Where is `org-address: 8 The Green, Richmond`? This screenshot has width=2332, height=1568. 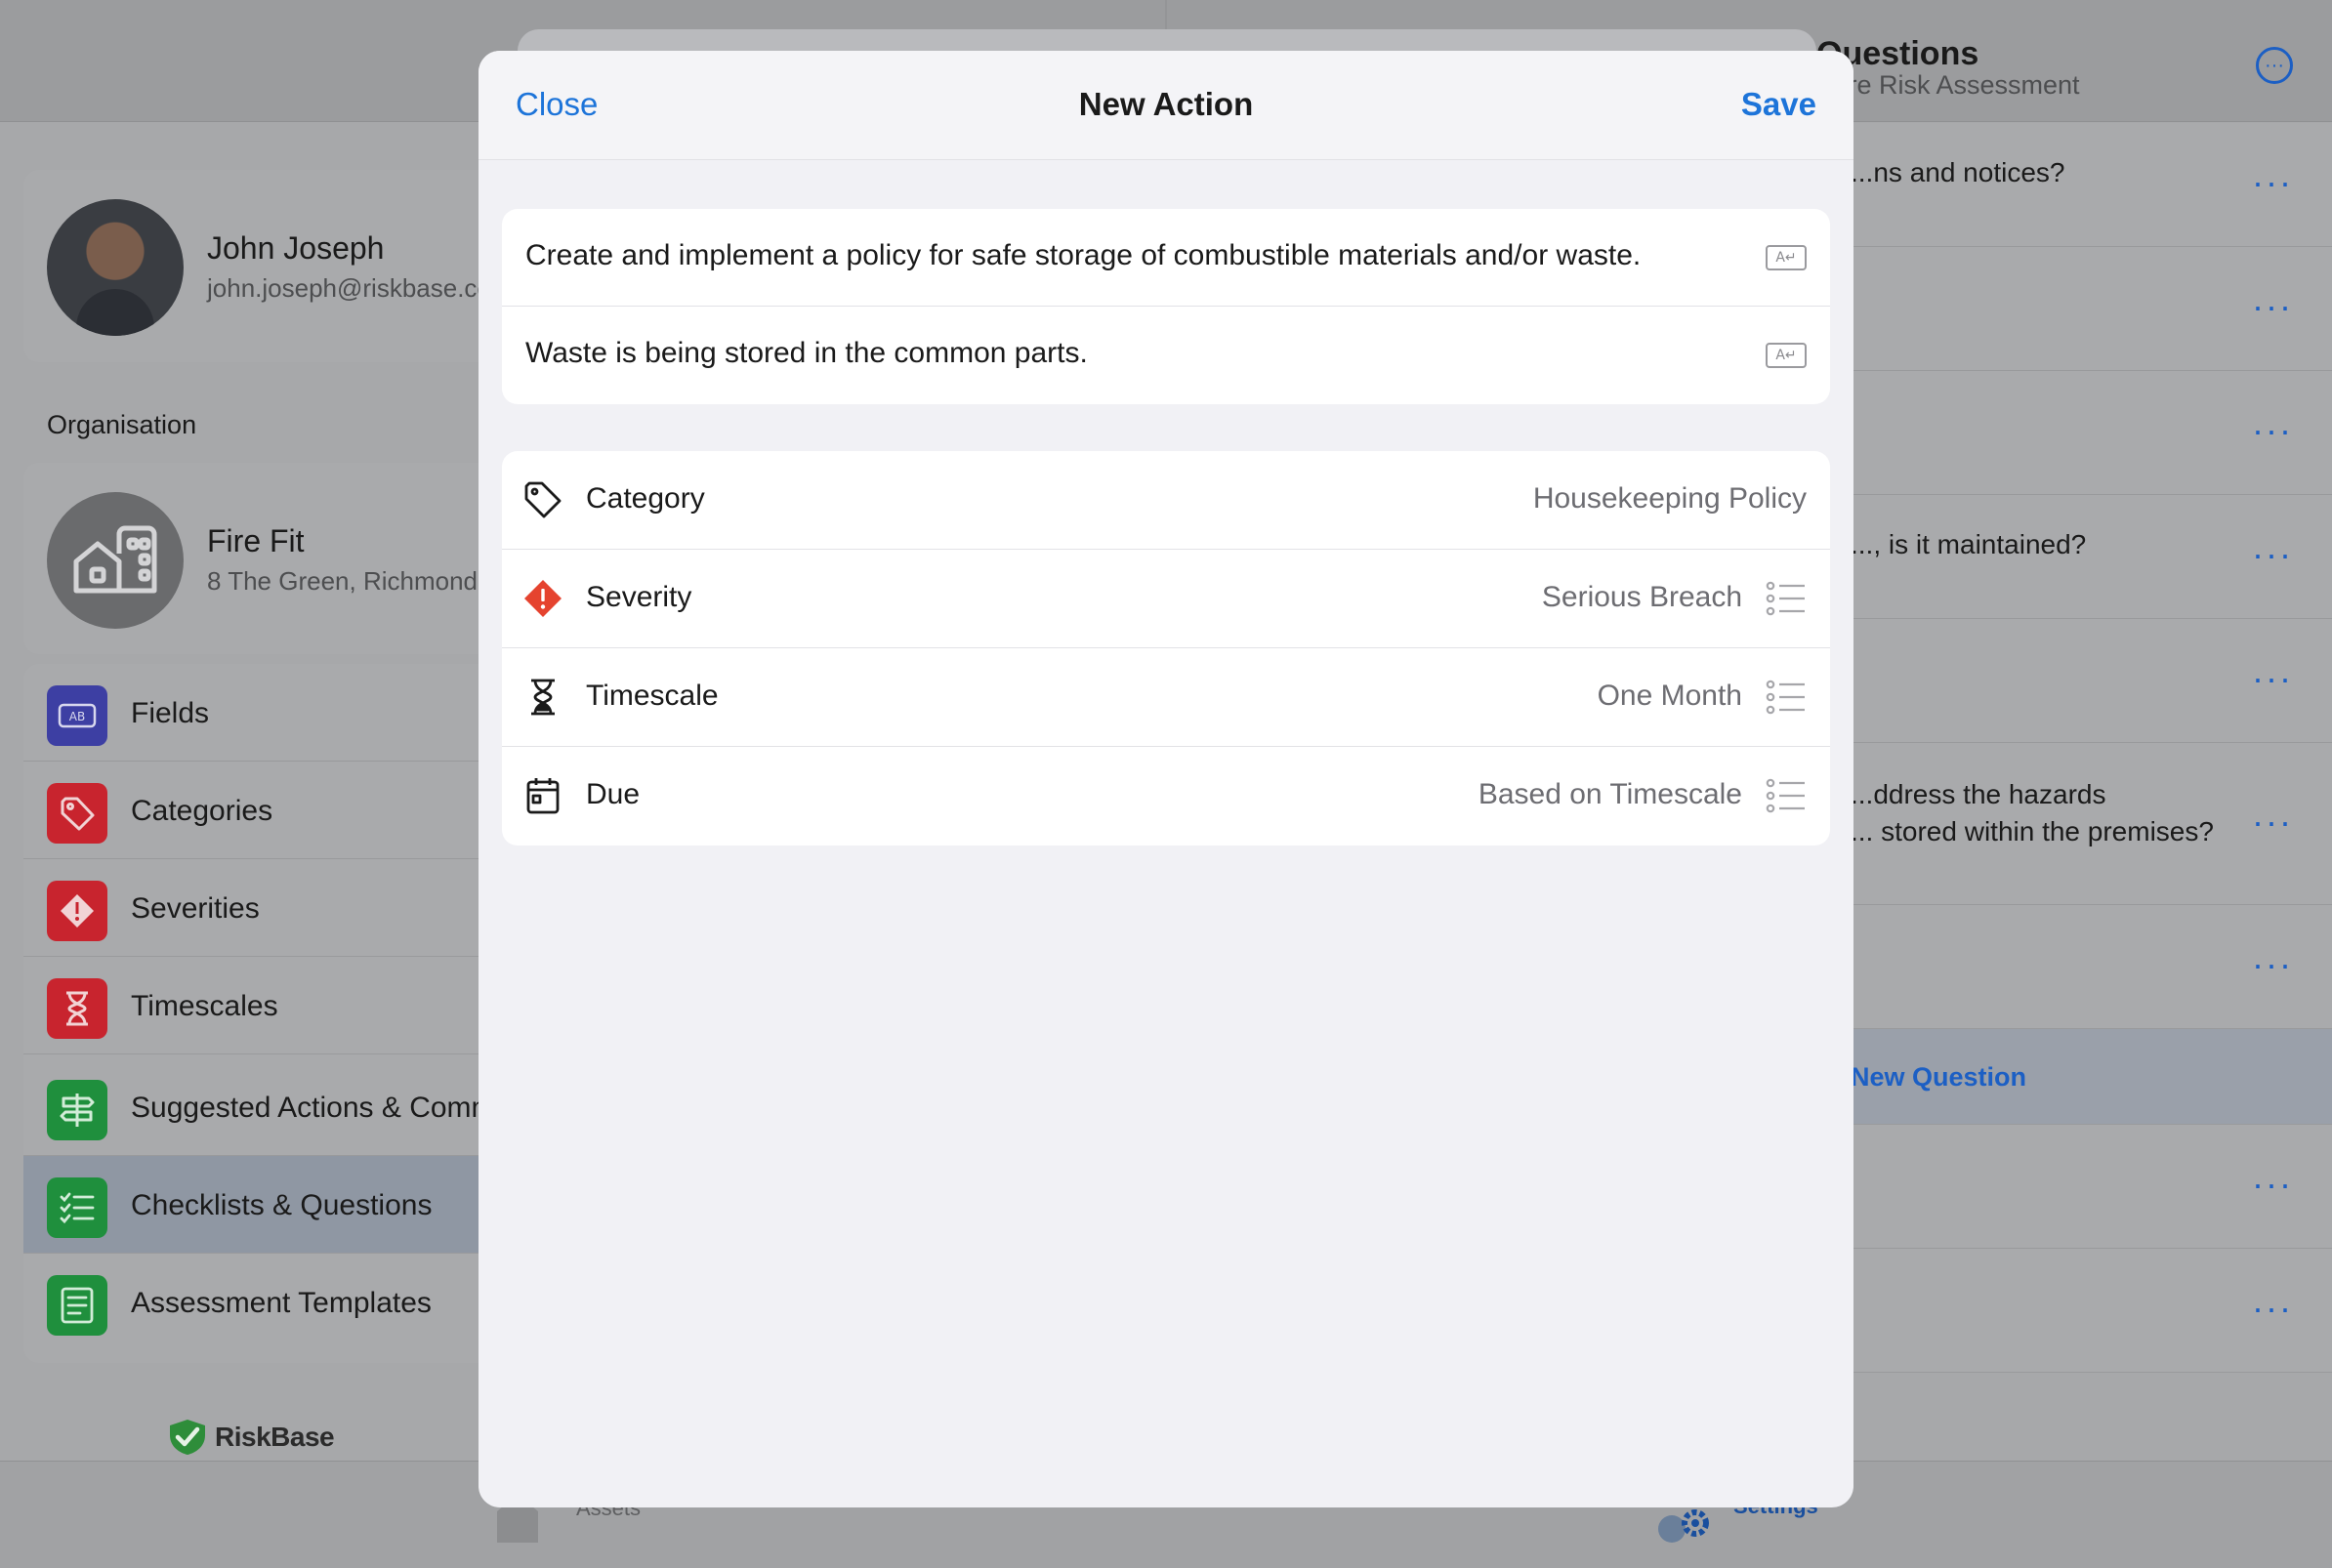
org-address: 8 The Green, Richmond is located at coordinates (342, 581).